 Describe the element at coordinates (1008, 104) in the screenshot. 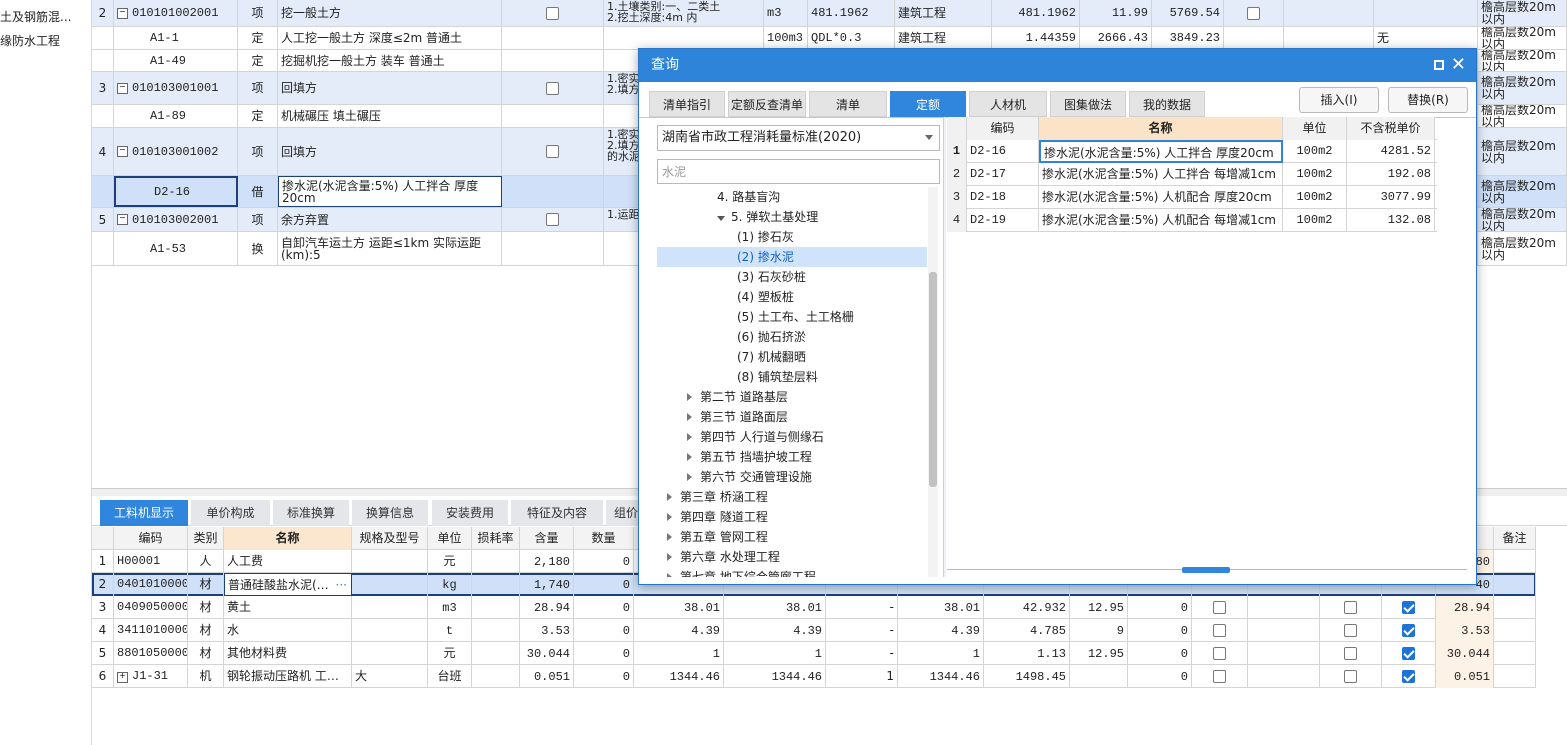

I see `tab-labor-material: 人材机` at that location.